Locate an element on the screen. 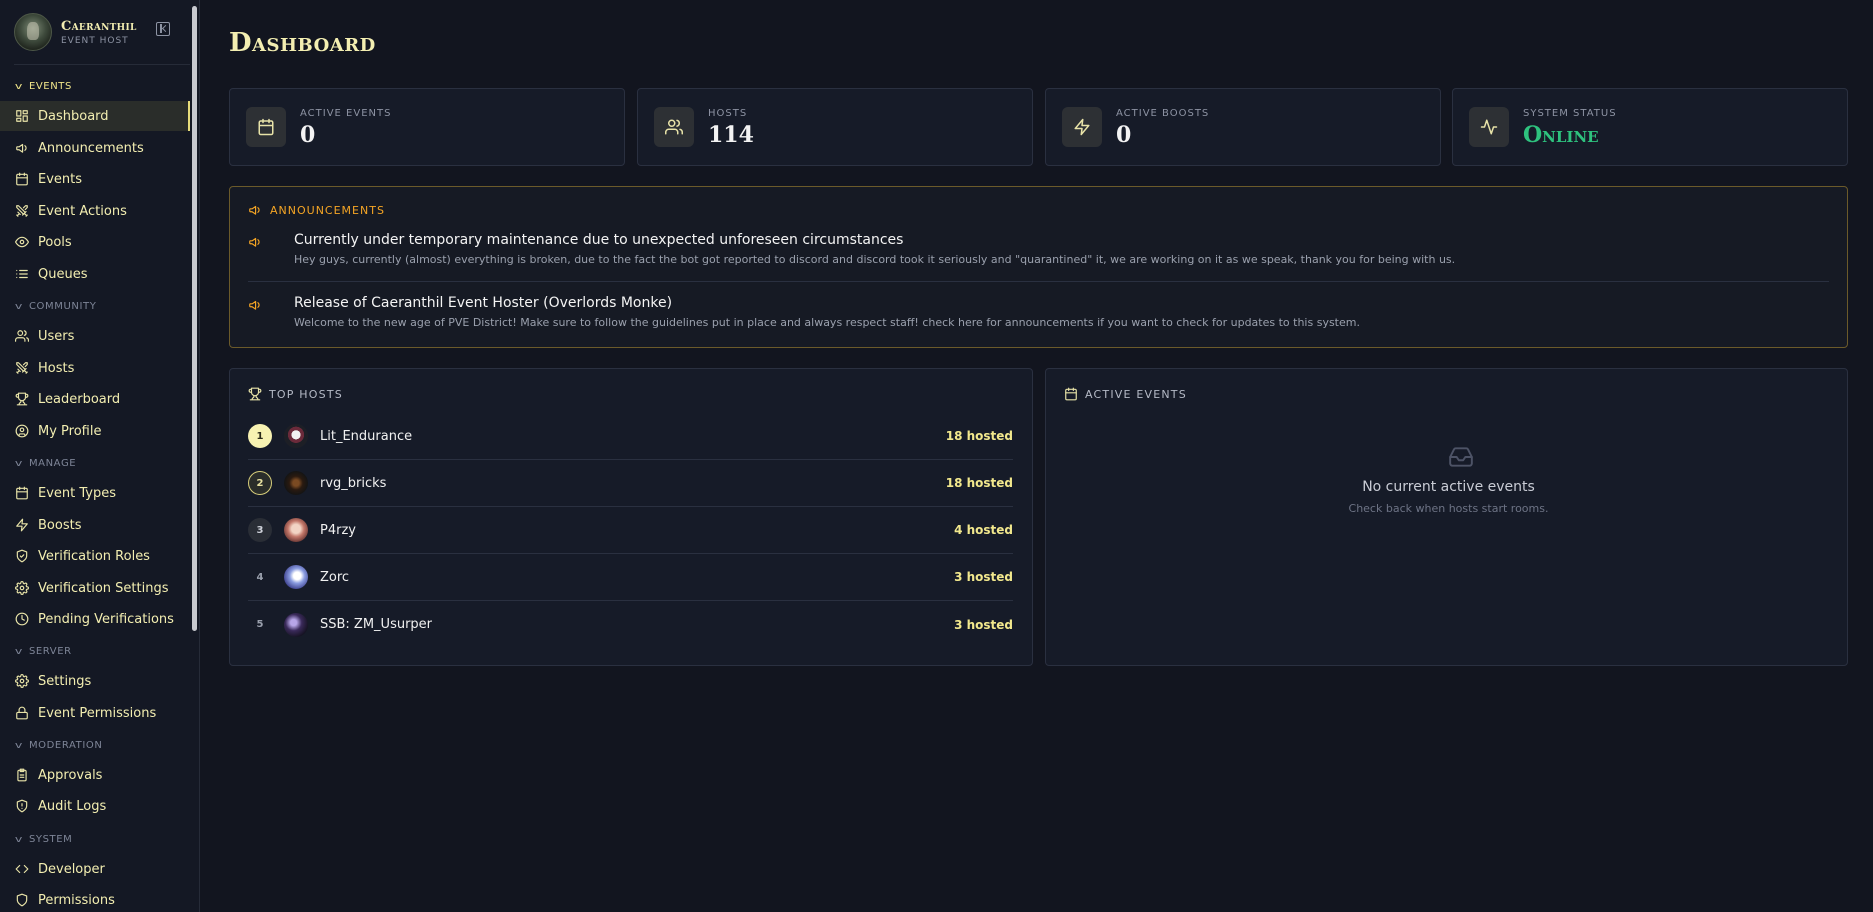  shield-check-icon is located at coordinates (22, 556).